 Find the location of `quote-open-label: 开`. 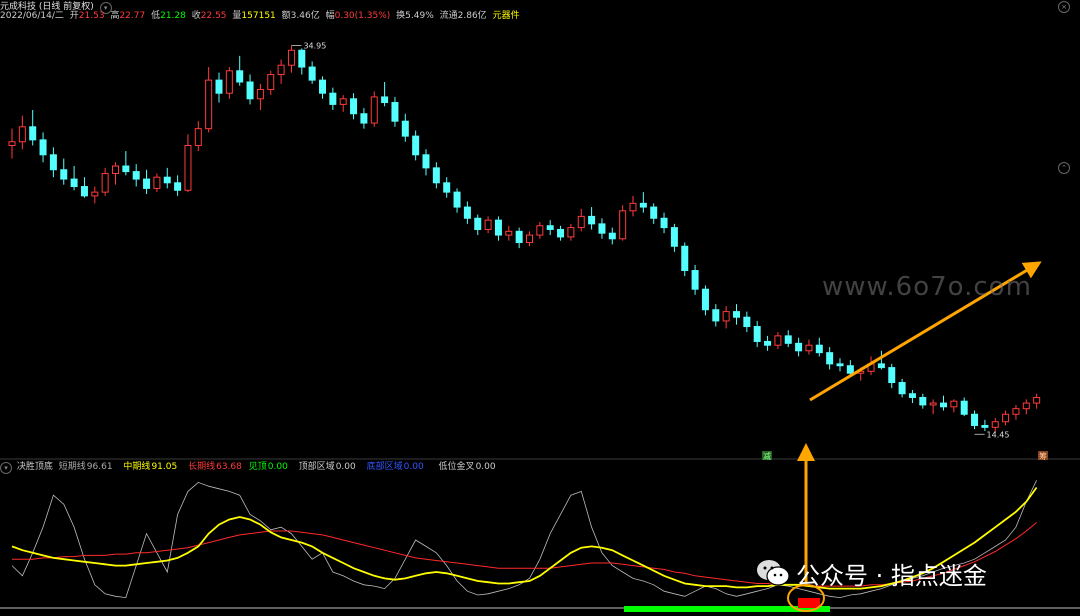

quote-open-label: 开 is located at coordinates (74, 16).